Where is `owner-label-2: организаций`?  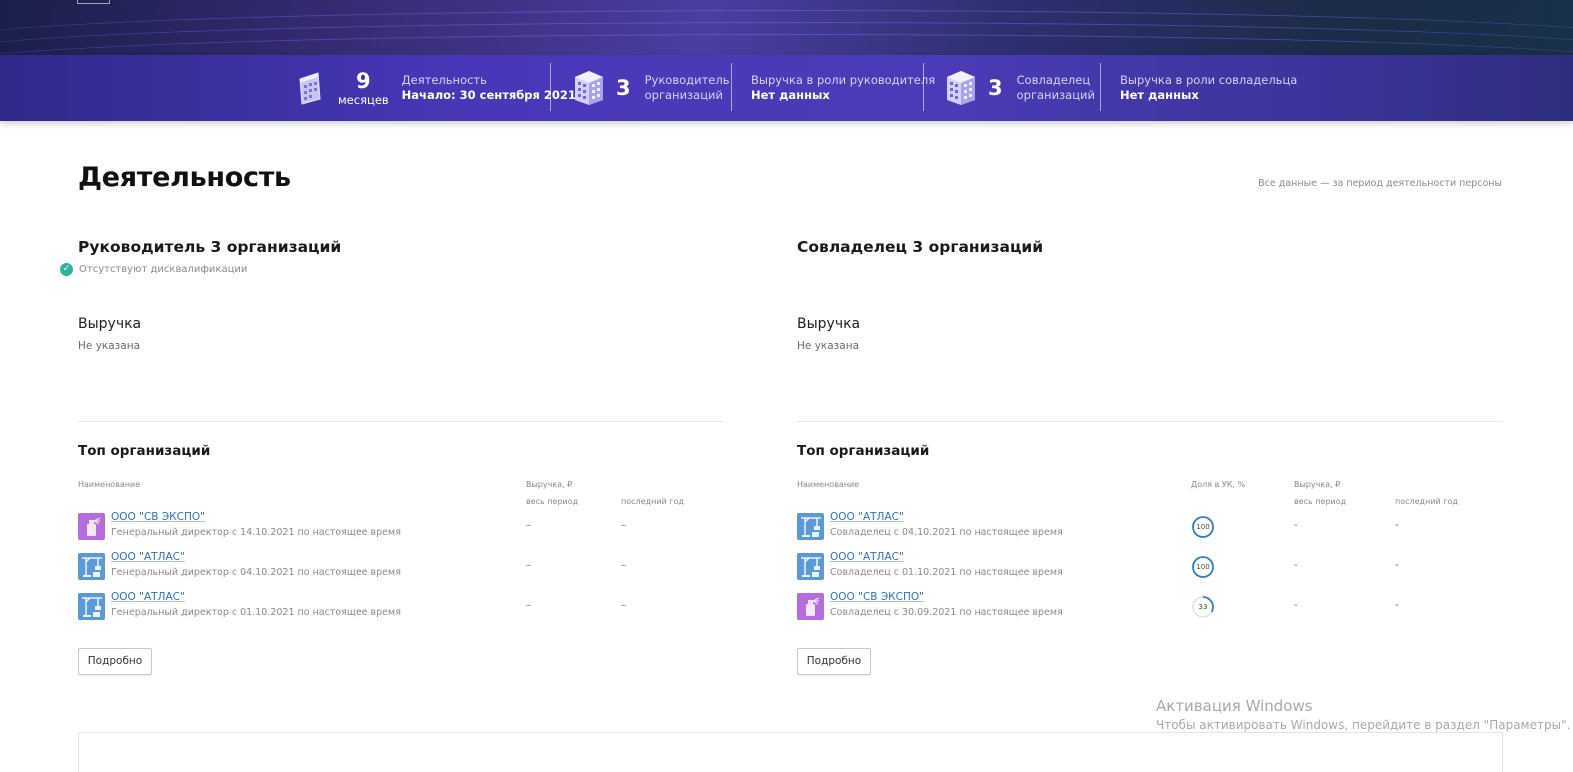
owner-label-2: организаций is located at coordinates (1055, 95).